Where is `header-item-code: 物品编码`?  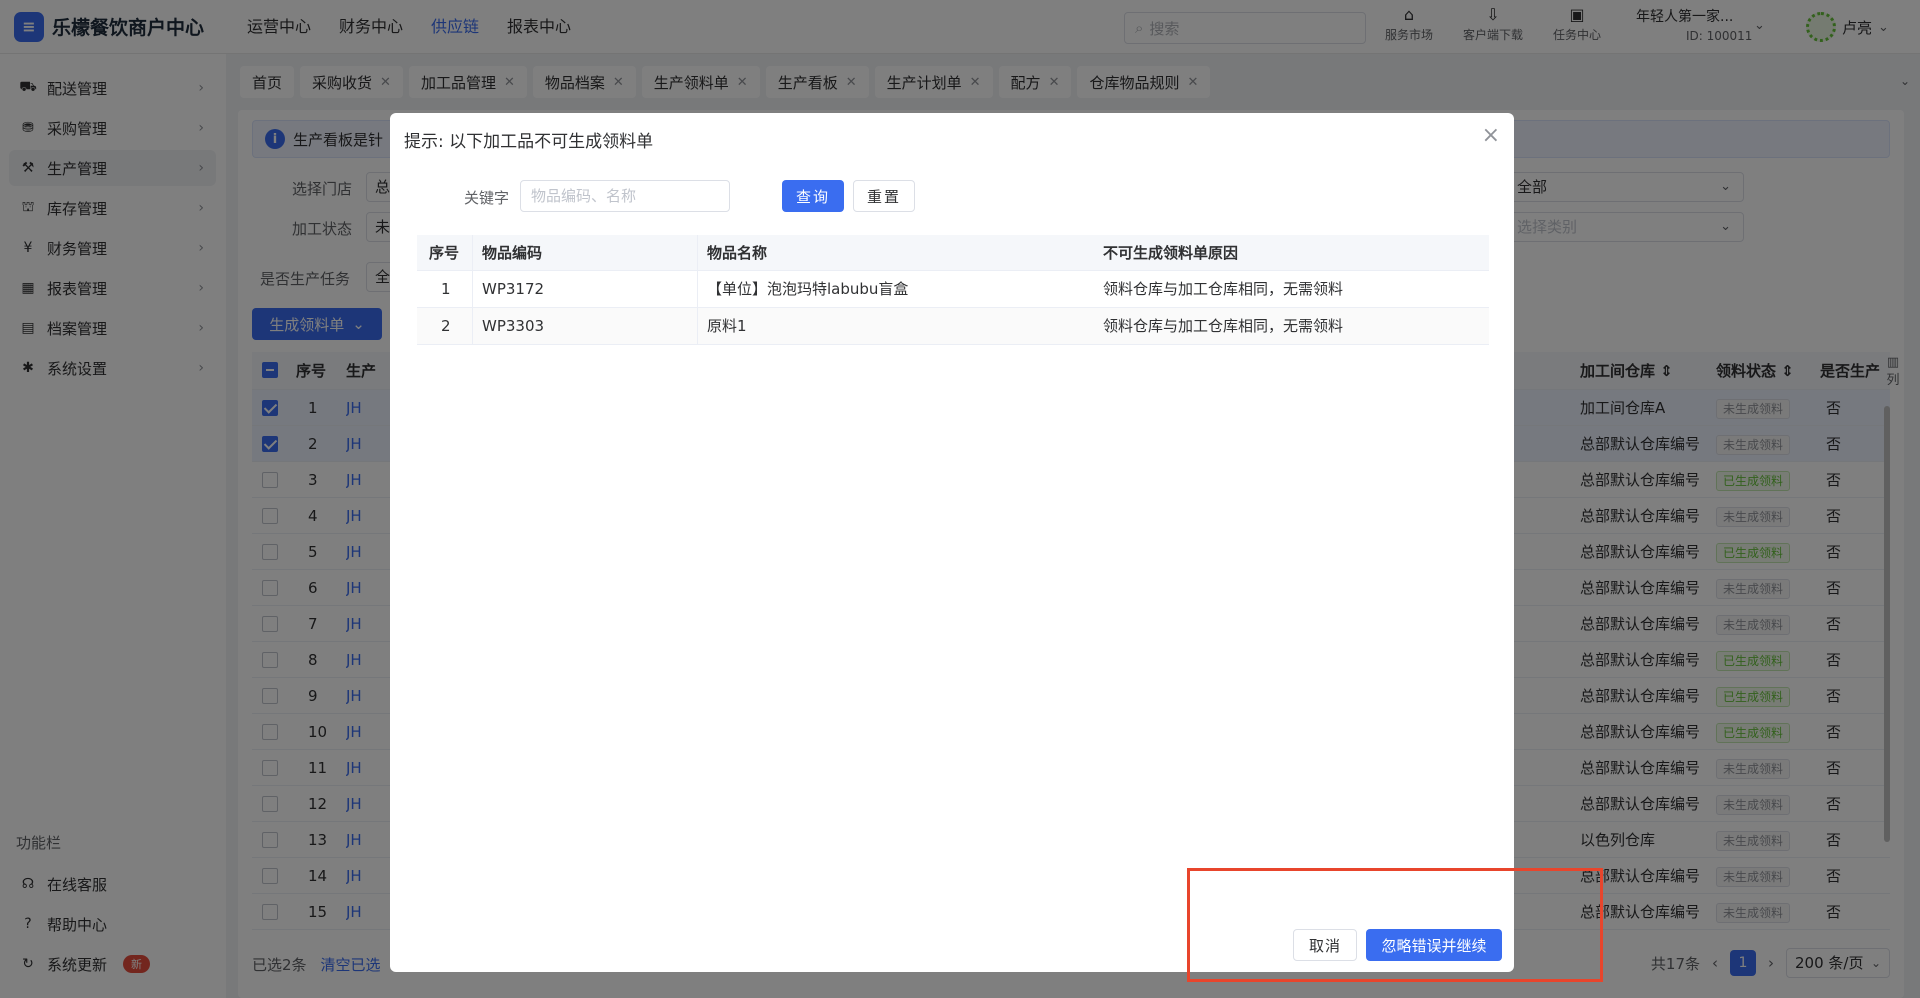
header-item-code: 物品编码 is located at coordinates (512, 253).